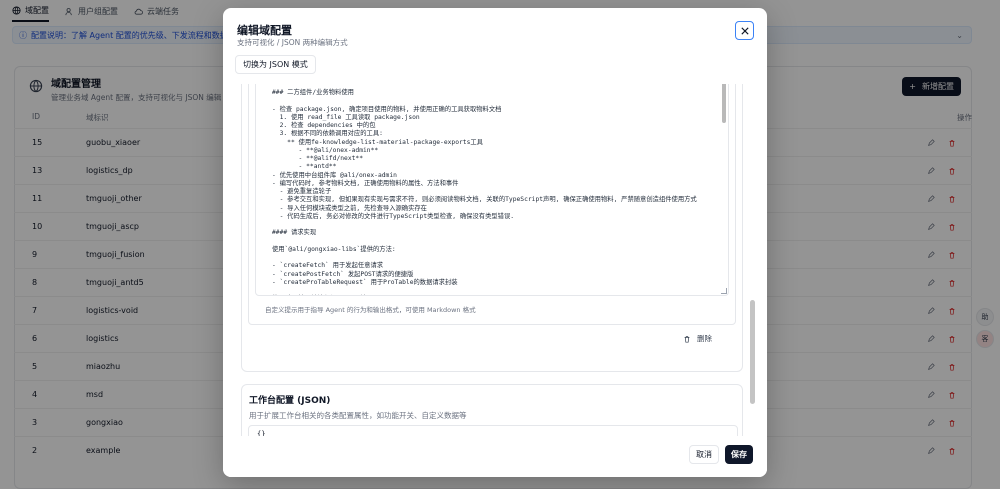 This screenshot has width=1000, height=489. I want to click on delete-button: 删除, so click(697, 338).